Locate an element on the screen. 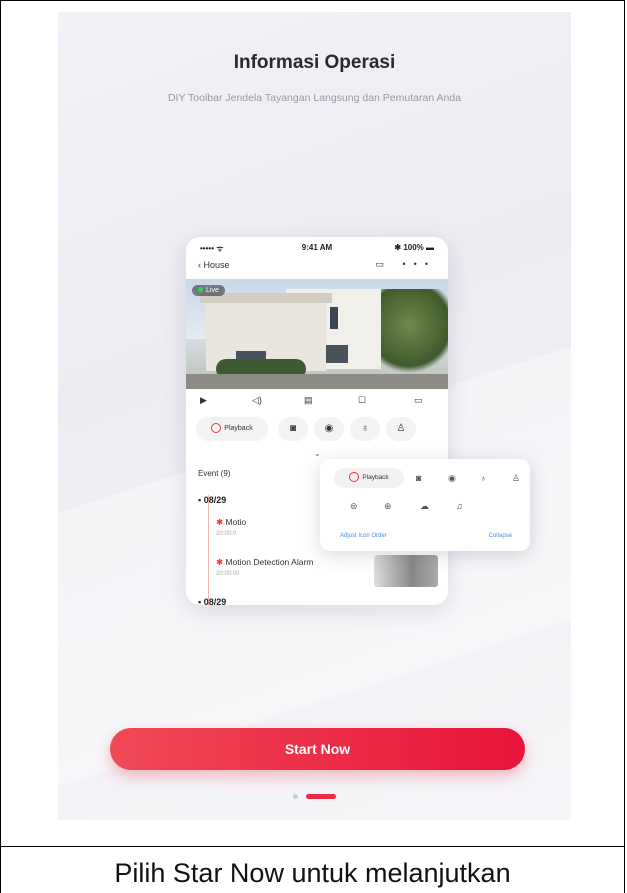 The image size is (627, 893). back-button: ‹ House is located at coordinates (214, 265).